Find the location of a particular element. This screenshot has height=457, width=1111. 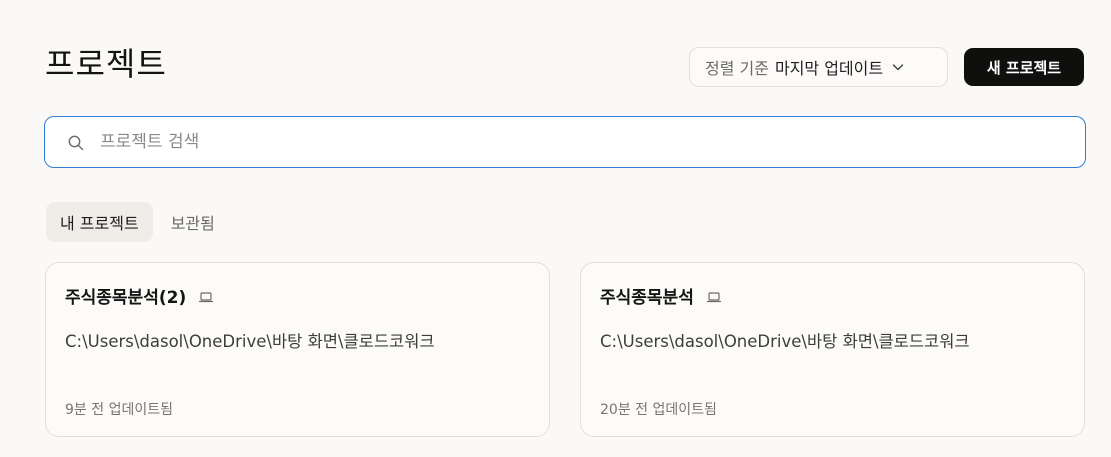

search-input is located at coordinates (580, 142).